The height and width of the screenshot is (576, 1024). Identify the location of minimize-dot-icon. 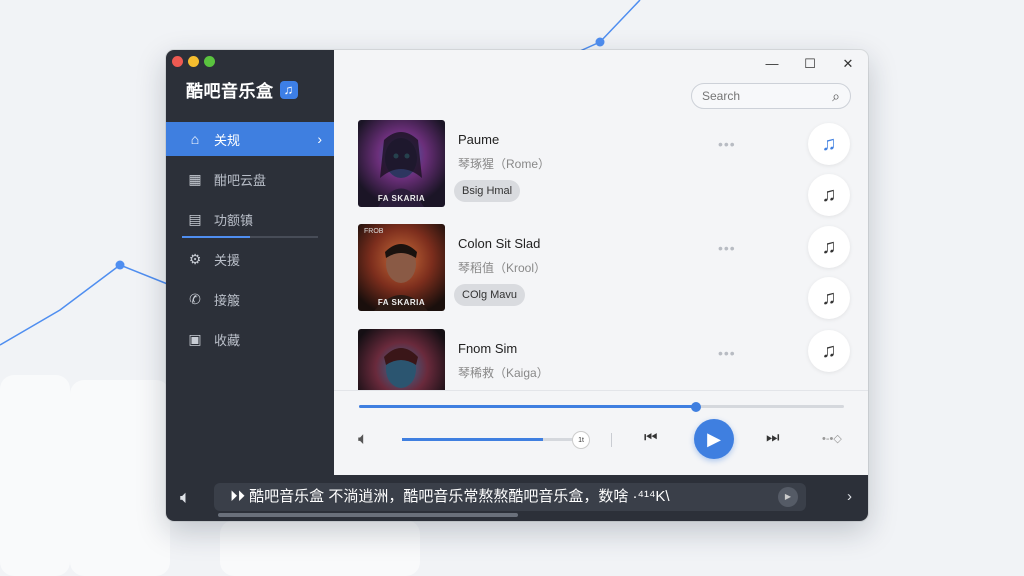
(193, 61).